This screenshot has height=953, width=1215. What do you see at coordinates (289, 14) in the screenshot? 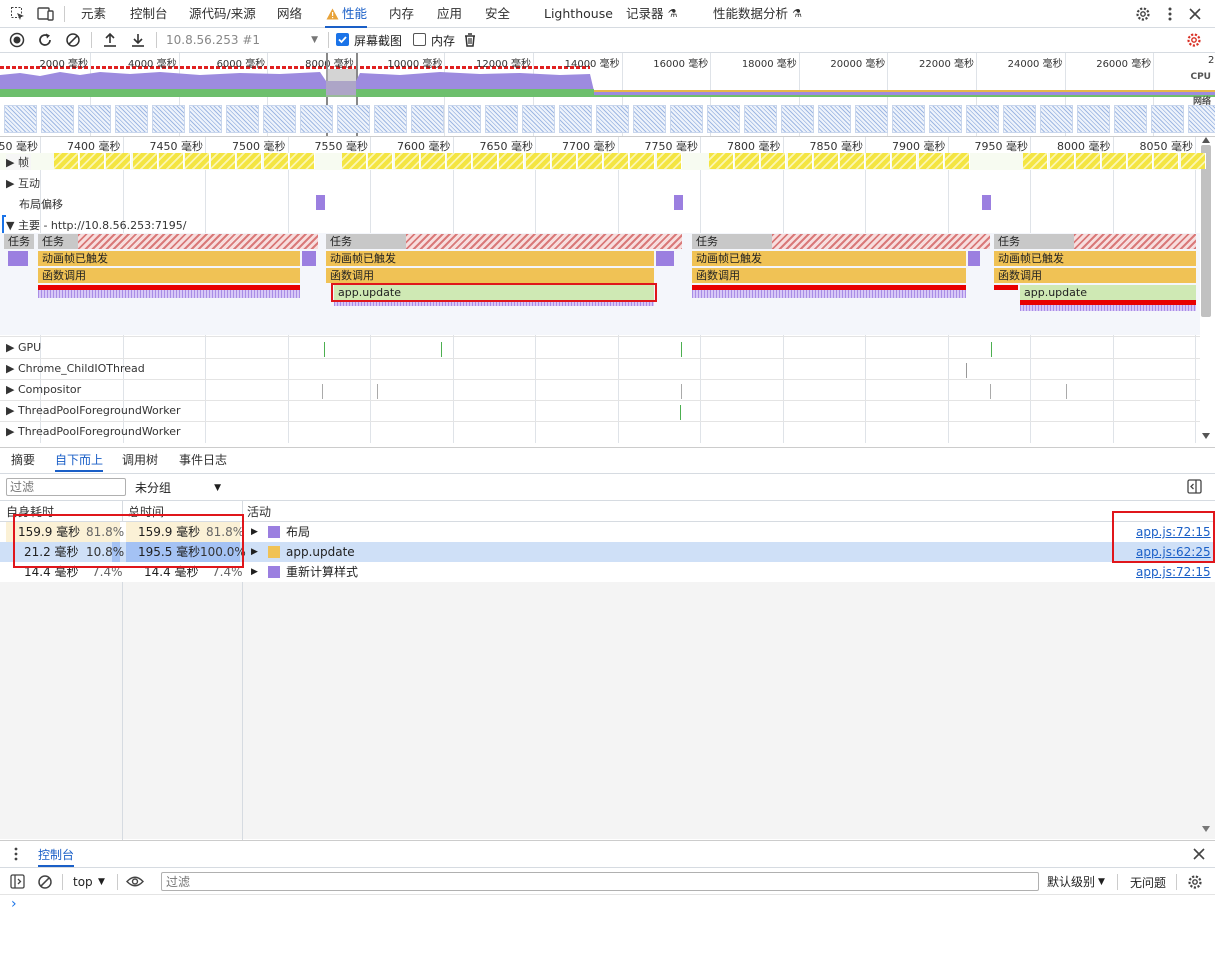
I see `tab-network: 网络` at bounding box center [289, 14].